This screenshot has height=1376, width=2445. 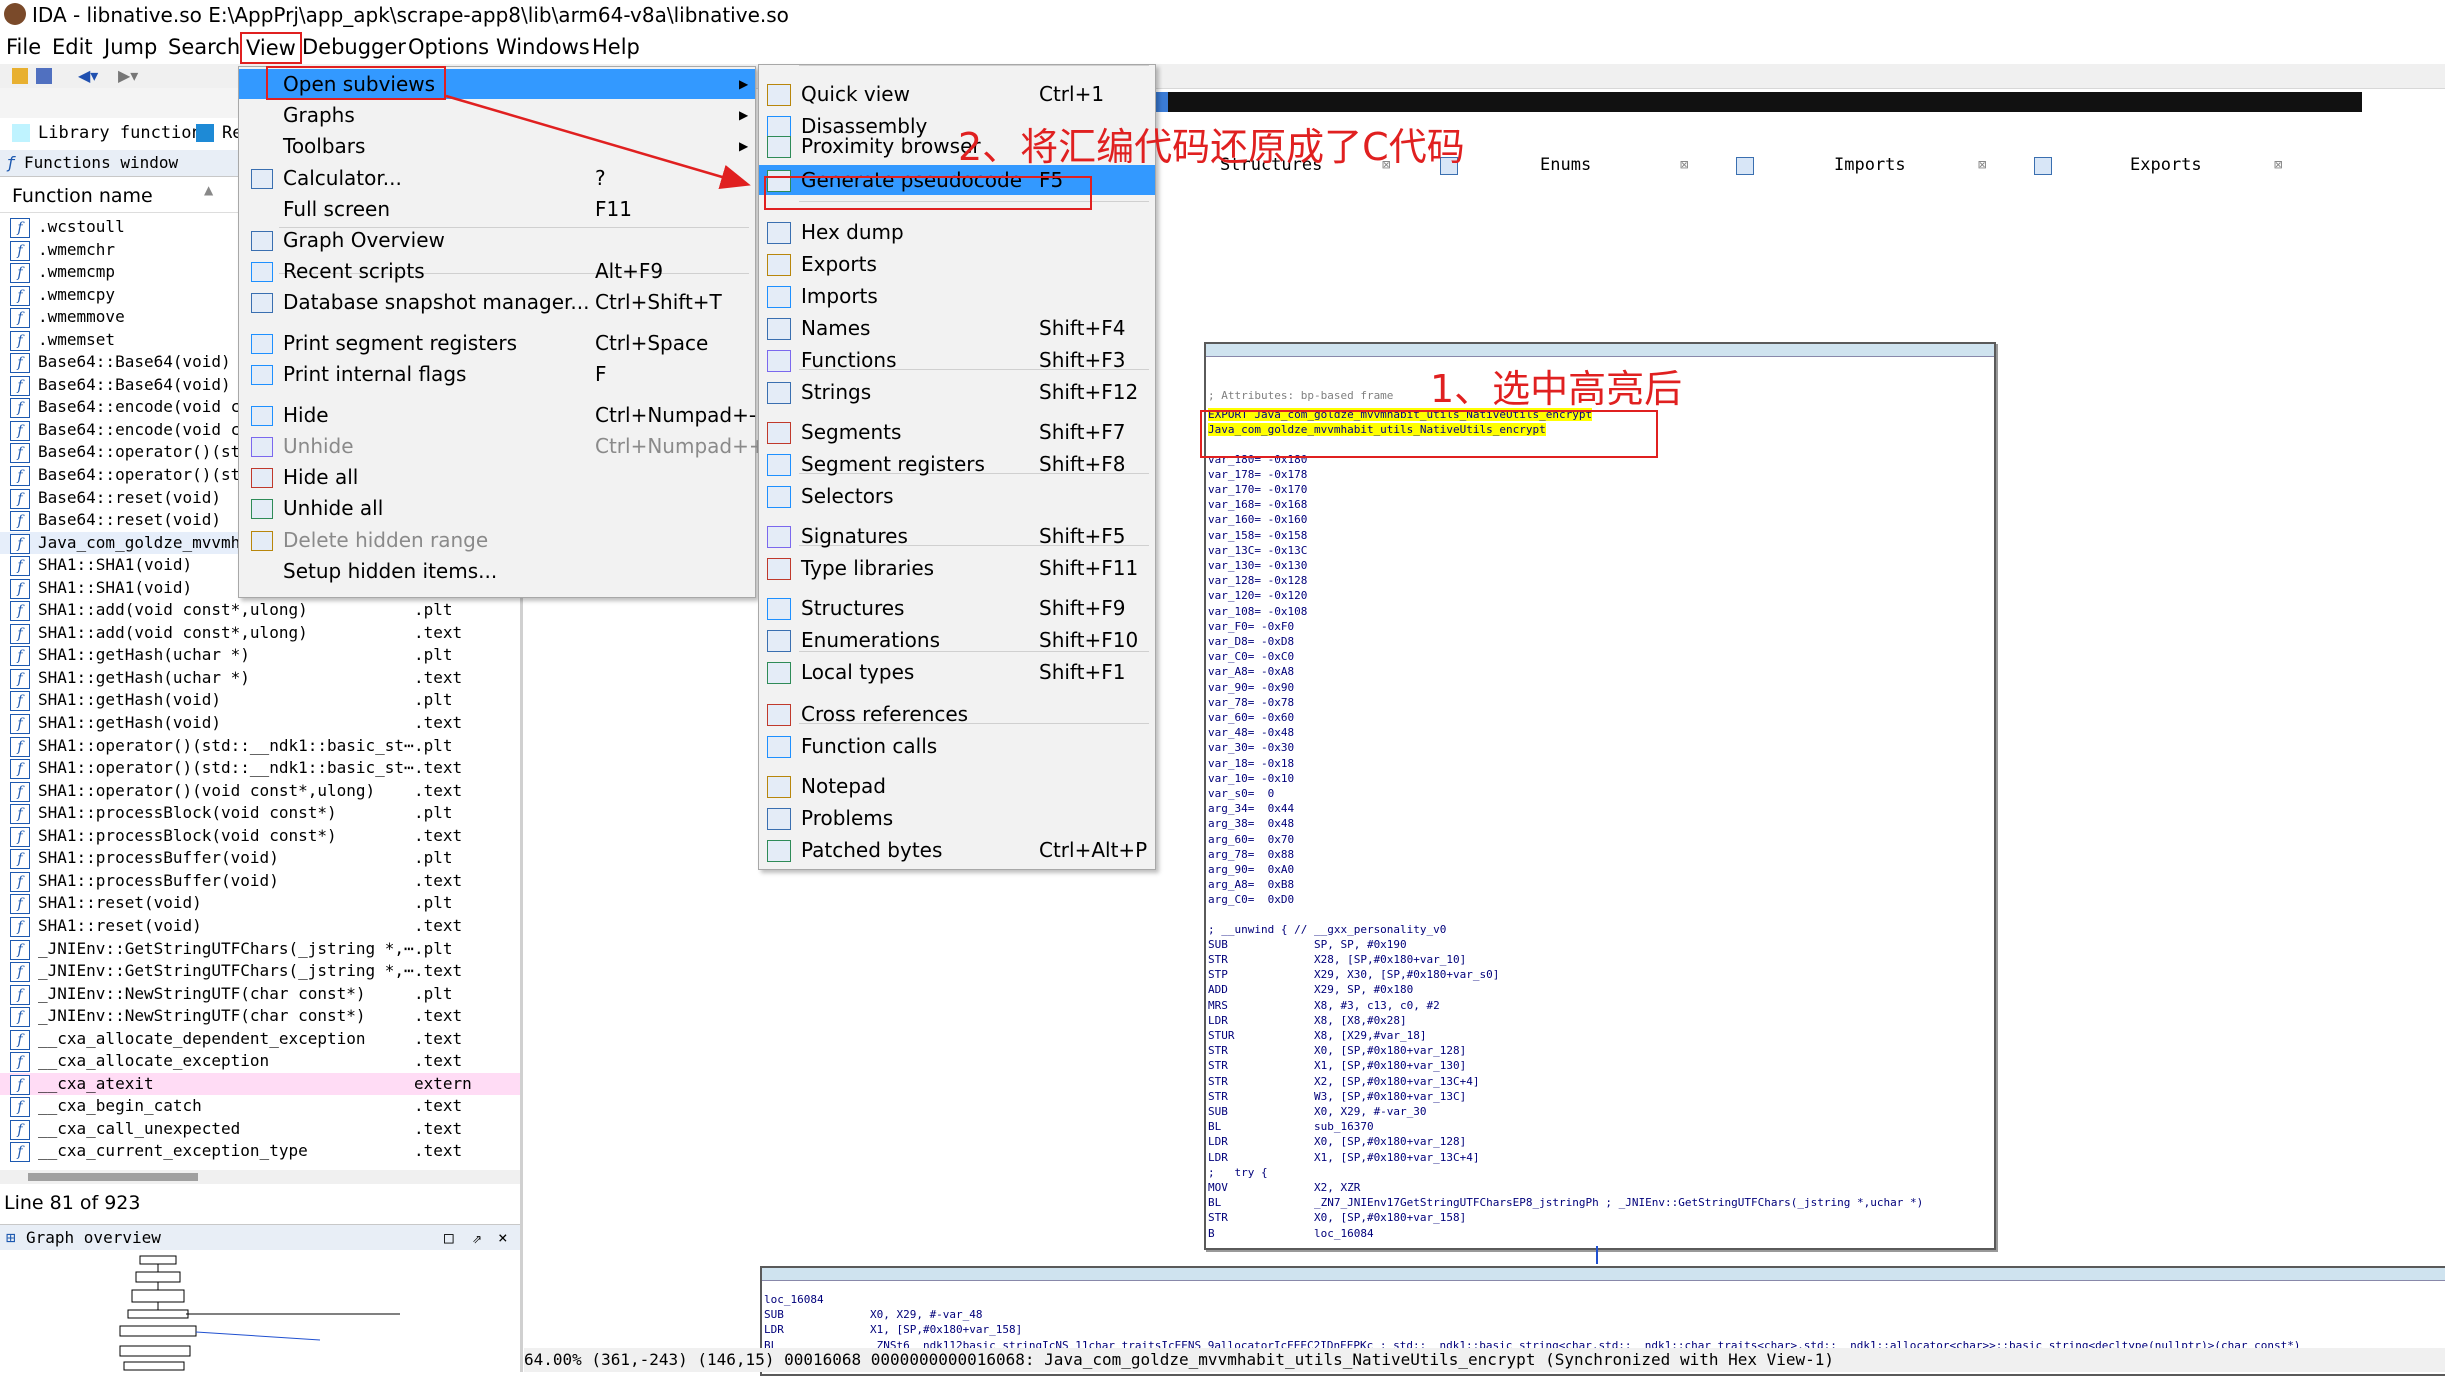 What do you see at coordinates (260, 1177) in the screenshot?
I see `horizontal-scrollbar` at bounding box center [260, 1177].